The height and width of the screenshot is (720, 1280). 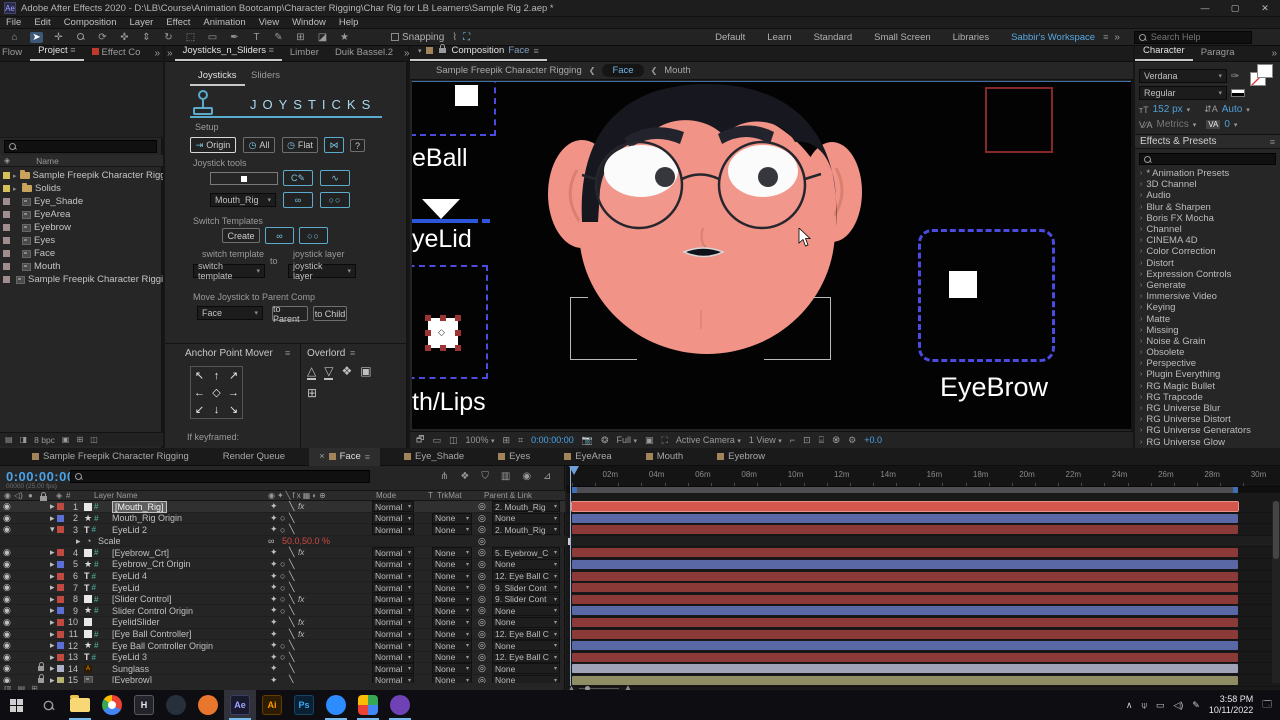 What do you see at coordinates (1207, 374) in the screenshot?
I see `effects-category: › Plugin Everything` at bounding box center [1207, 374].